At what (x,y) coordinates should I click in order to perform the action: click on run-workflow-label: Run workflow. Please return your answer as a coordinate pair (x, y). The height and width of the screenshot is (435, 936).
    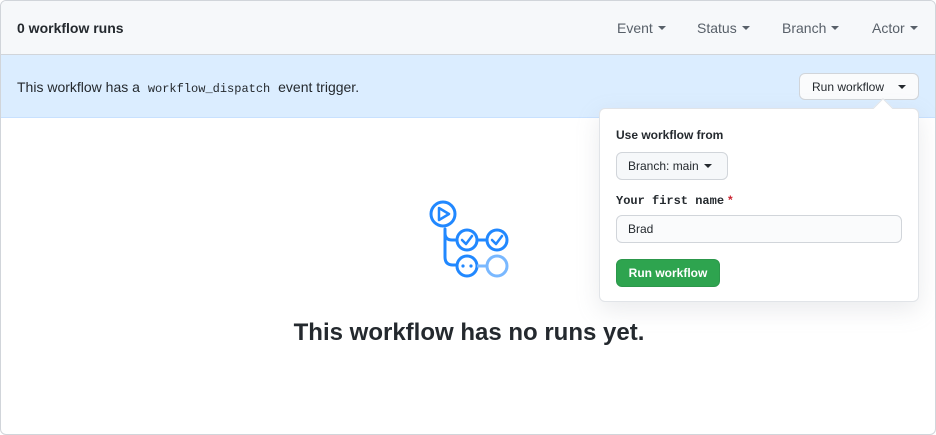
    Looking at the image, I should click on (848, 86).